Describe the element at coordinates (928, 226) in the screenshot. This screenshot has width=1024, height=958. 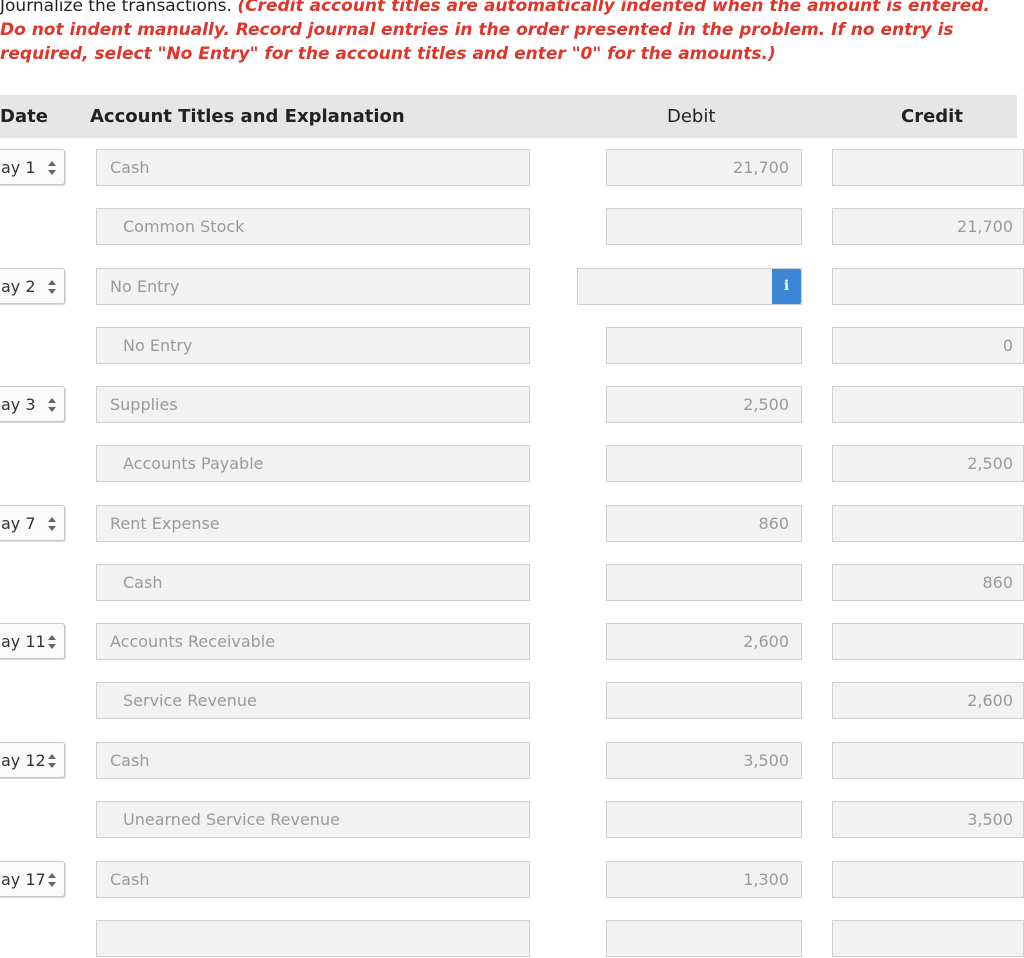
I see `credit-input: 21,700` at that location.